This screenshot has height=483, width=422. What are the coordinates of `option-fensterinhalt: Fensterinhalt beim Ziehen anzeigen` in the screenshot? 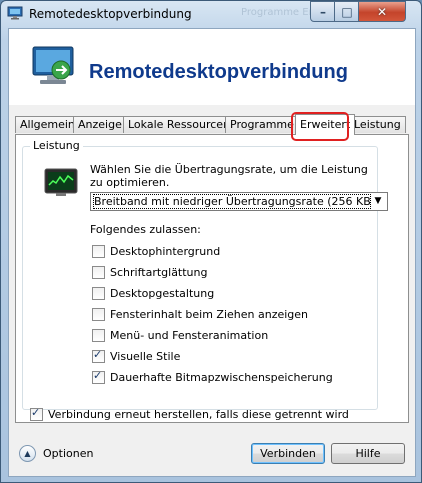 It's located at (200, 314).